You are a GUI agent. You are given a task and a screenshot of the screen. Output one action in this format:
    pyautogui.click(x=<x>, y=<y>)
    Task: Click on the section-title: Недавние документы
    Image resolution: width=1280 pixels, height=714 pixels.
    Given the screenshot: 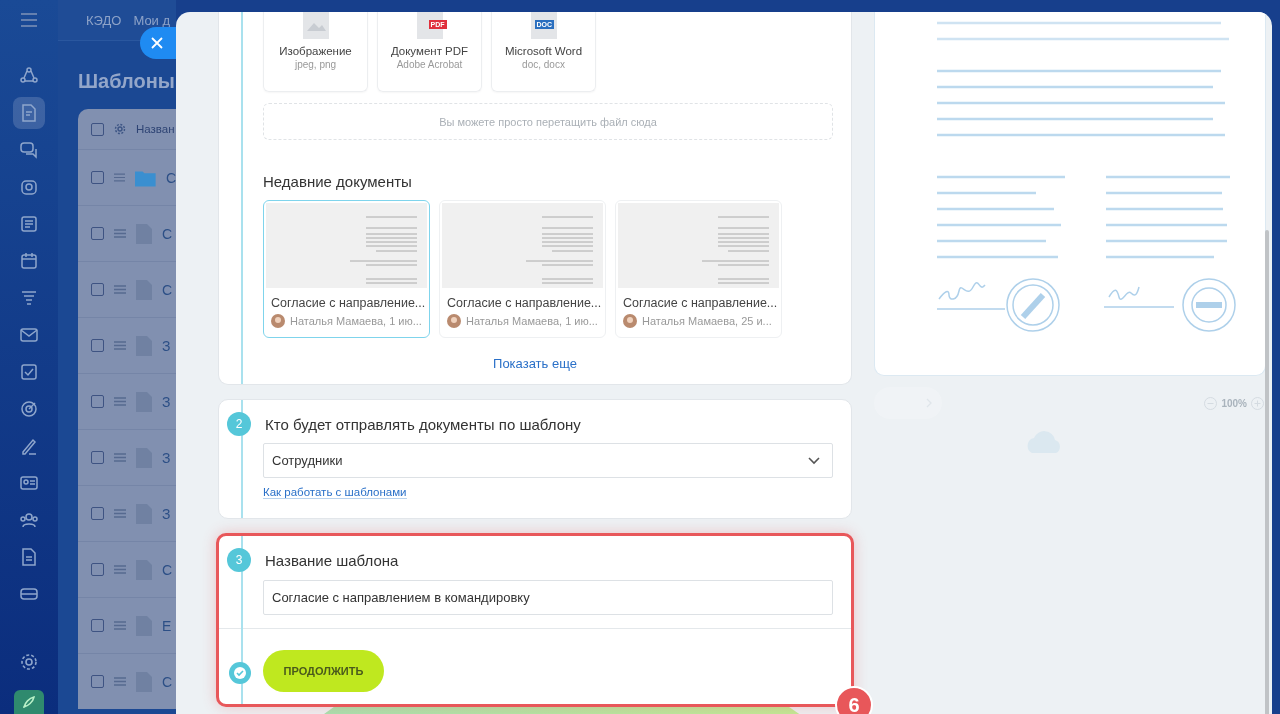 What is the action you would take?
    pyautogui.click(x=338, y=181)
    